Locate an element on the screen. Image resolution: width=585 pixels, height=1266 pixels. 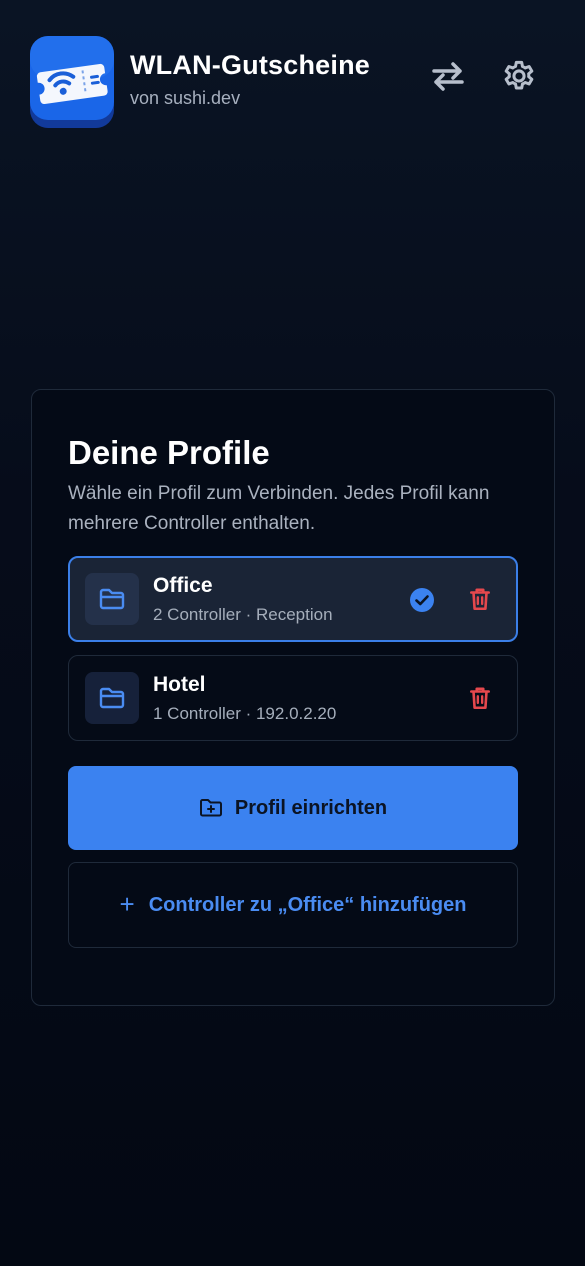
card-title: Deine Profile is located at coordinates (169, 452).